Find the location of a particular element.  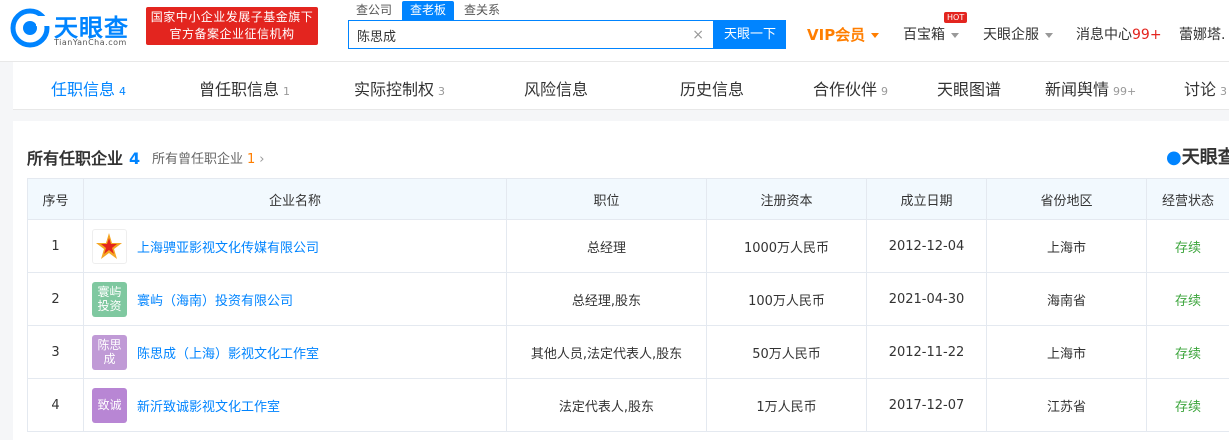

tab-label: 合作伙伴 is located at coordinates (845, 89).